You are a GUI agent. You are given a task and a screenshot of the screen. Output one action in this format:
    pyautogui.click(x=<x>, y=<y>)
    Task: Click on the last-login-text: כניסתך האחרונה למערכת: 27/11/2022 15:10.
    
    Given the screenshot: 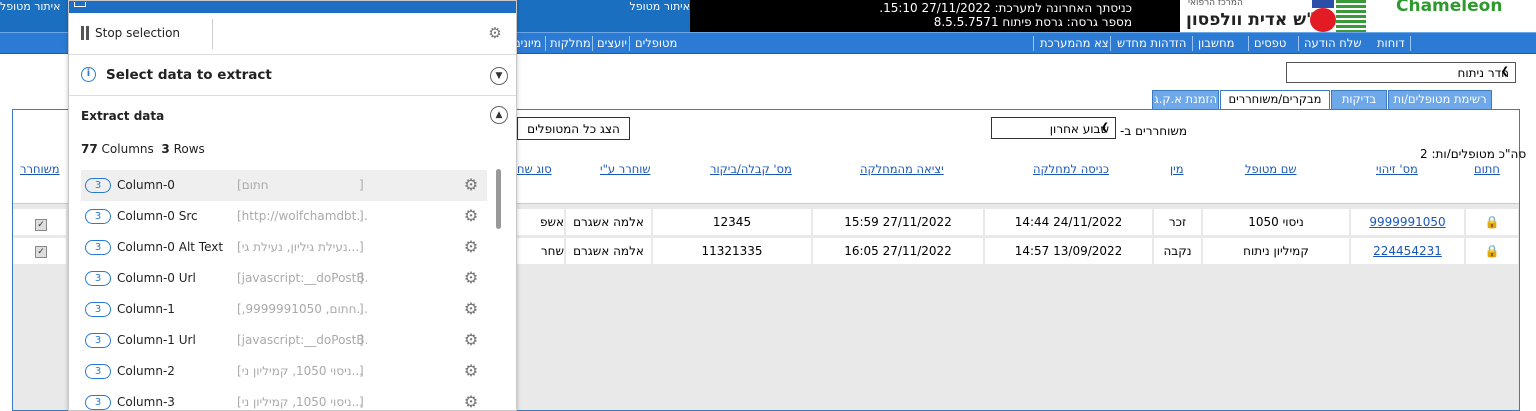 What is the action you would take?
    pyautogui.click(x=1005, y=8)
    